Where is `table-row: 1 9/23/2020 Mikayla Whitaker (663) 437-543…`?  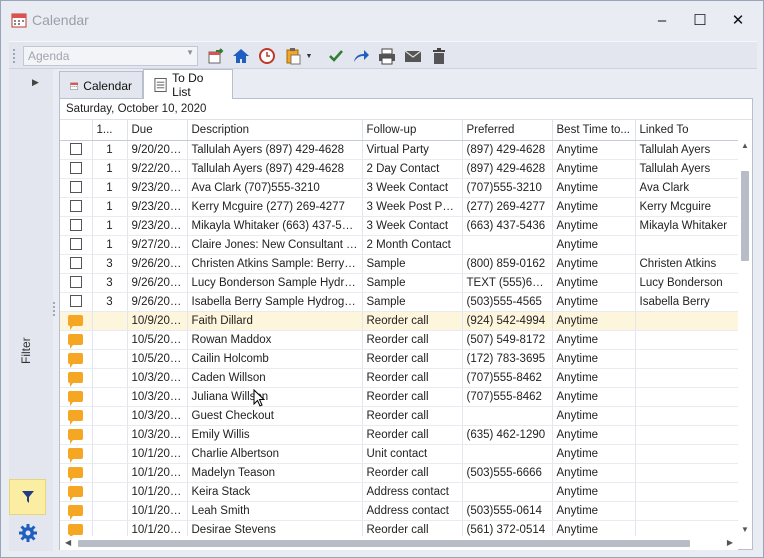
table-row: 1 9/23/2020 Mikayla Whitaker (663) 437-543… is located at coordinates (399, 226).